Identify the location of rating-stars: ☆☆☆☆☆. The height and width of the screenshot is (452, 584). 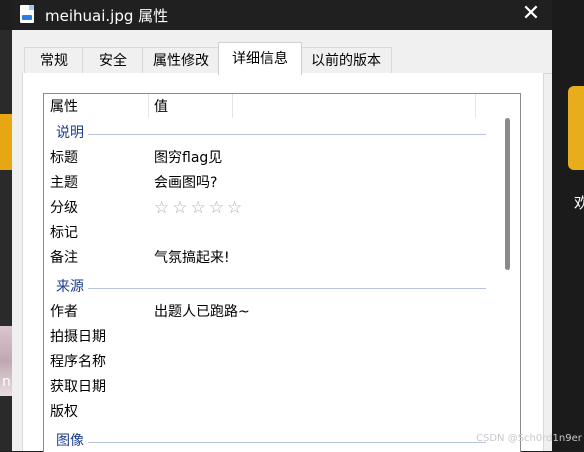
(199, 208).